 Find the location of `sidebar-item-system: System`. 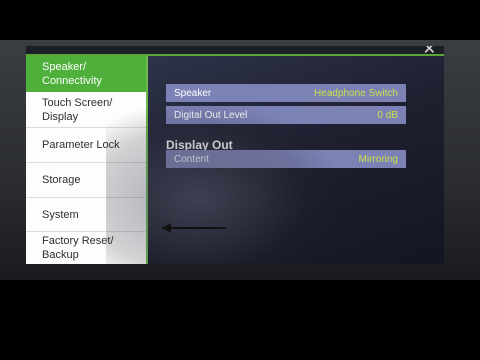

sidebar-item-system: System is located at coordinates (86, 215).